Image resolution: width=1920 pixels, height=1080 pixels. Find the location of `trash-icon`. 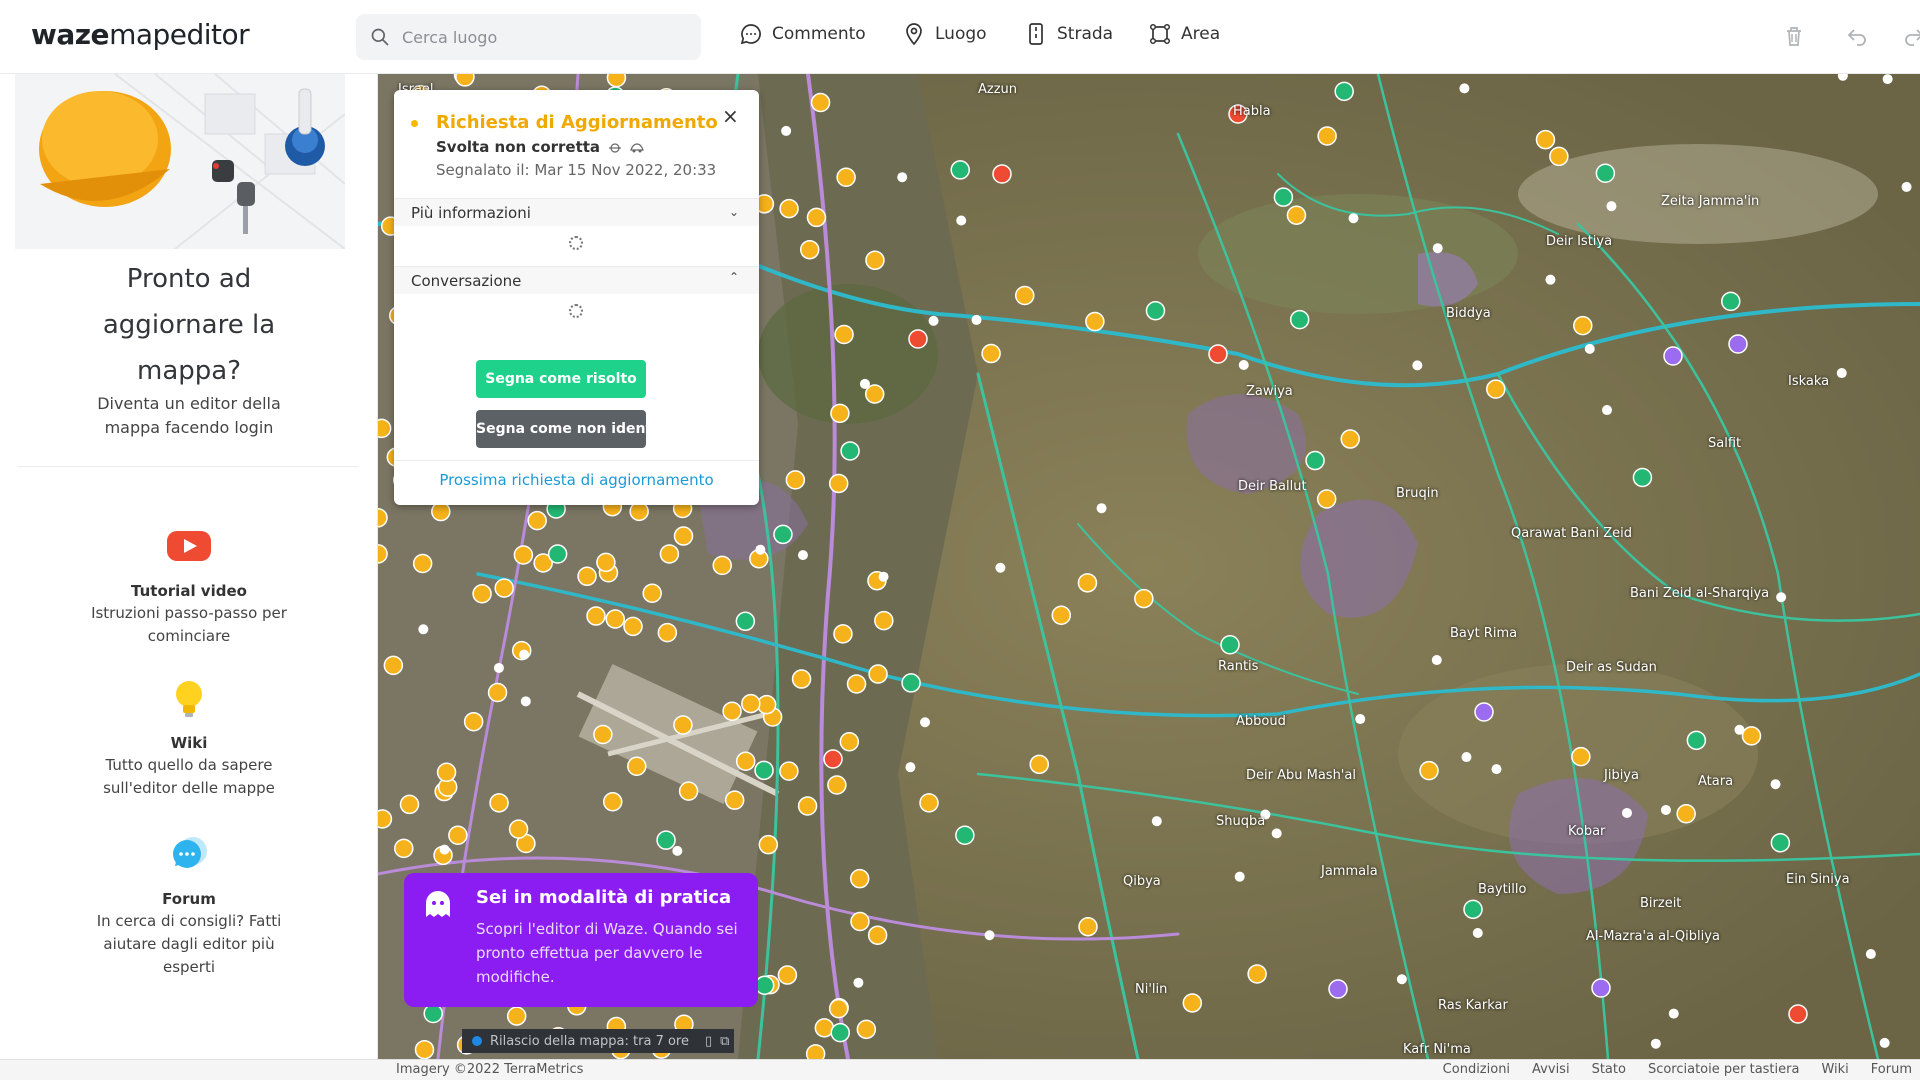

trash-icon is located at coordinates (1794, 36).